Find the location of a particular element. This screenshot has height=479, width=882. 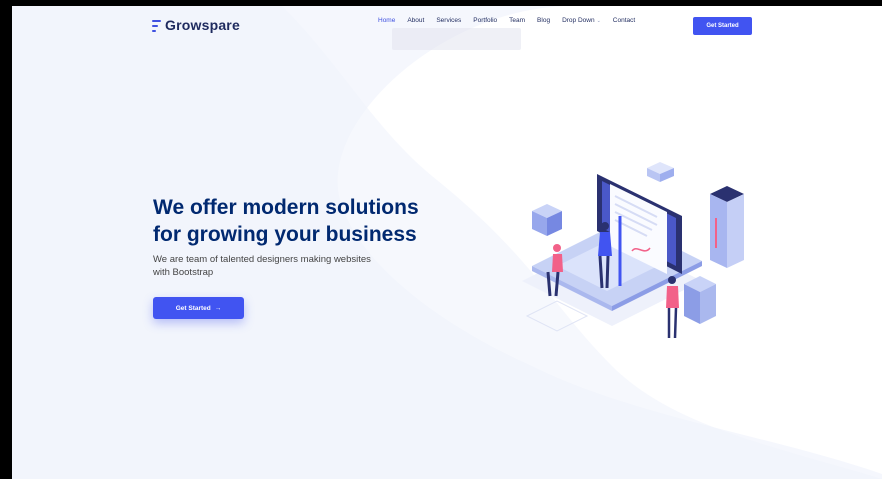

get-started-nav-button: Get Started is located at coordinates (722, 26).